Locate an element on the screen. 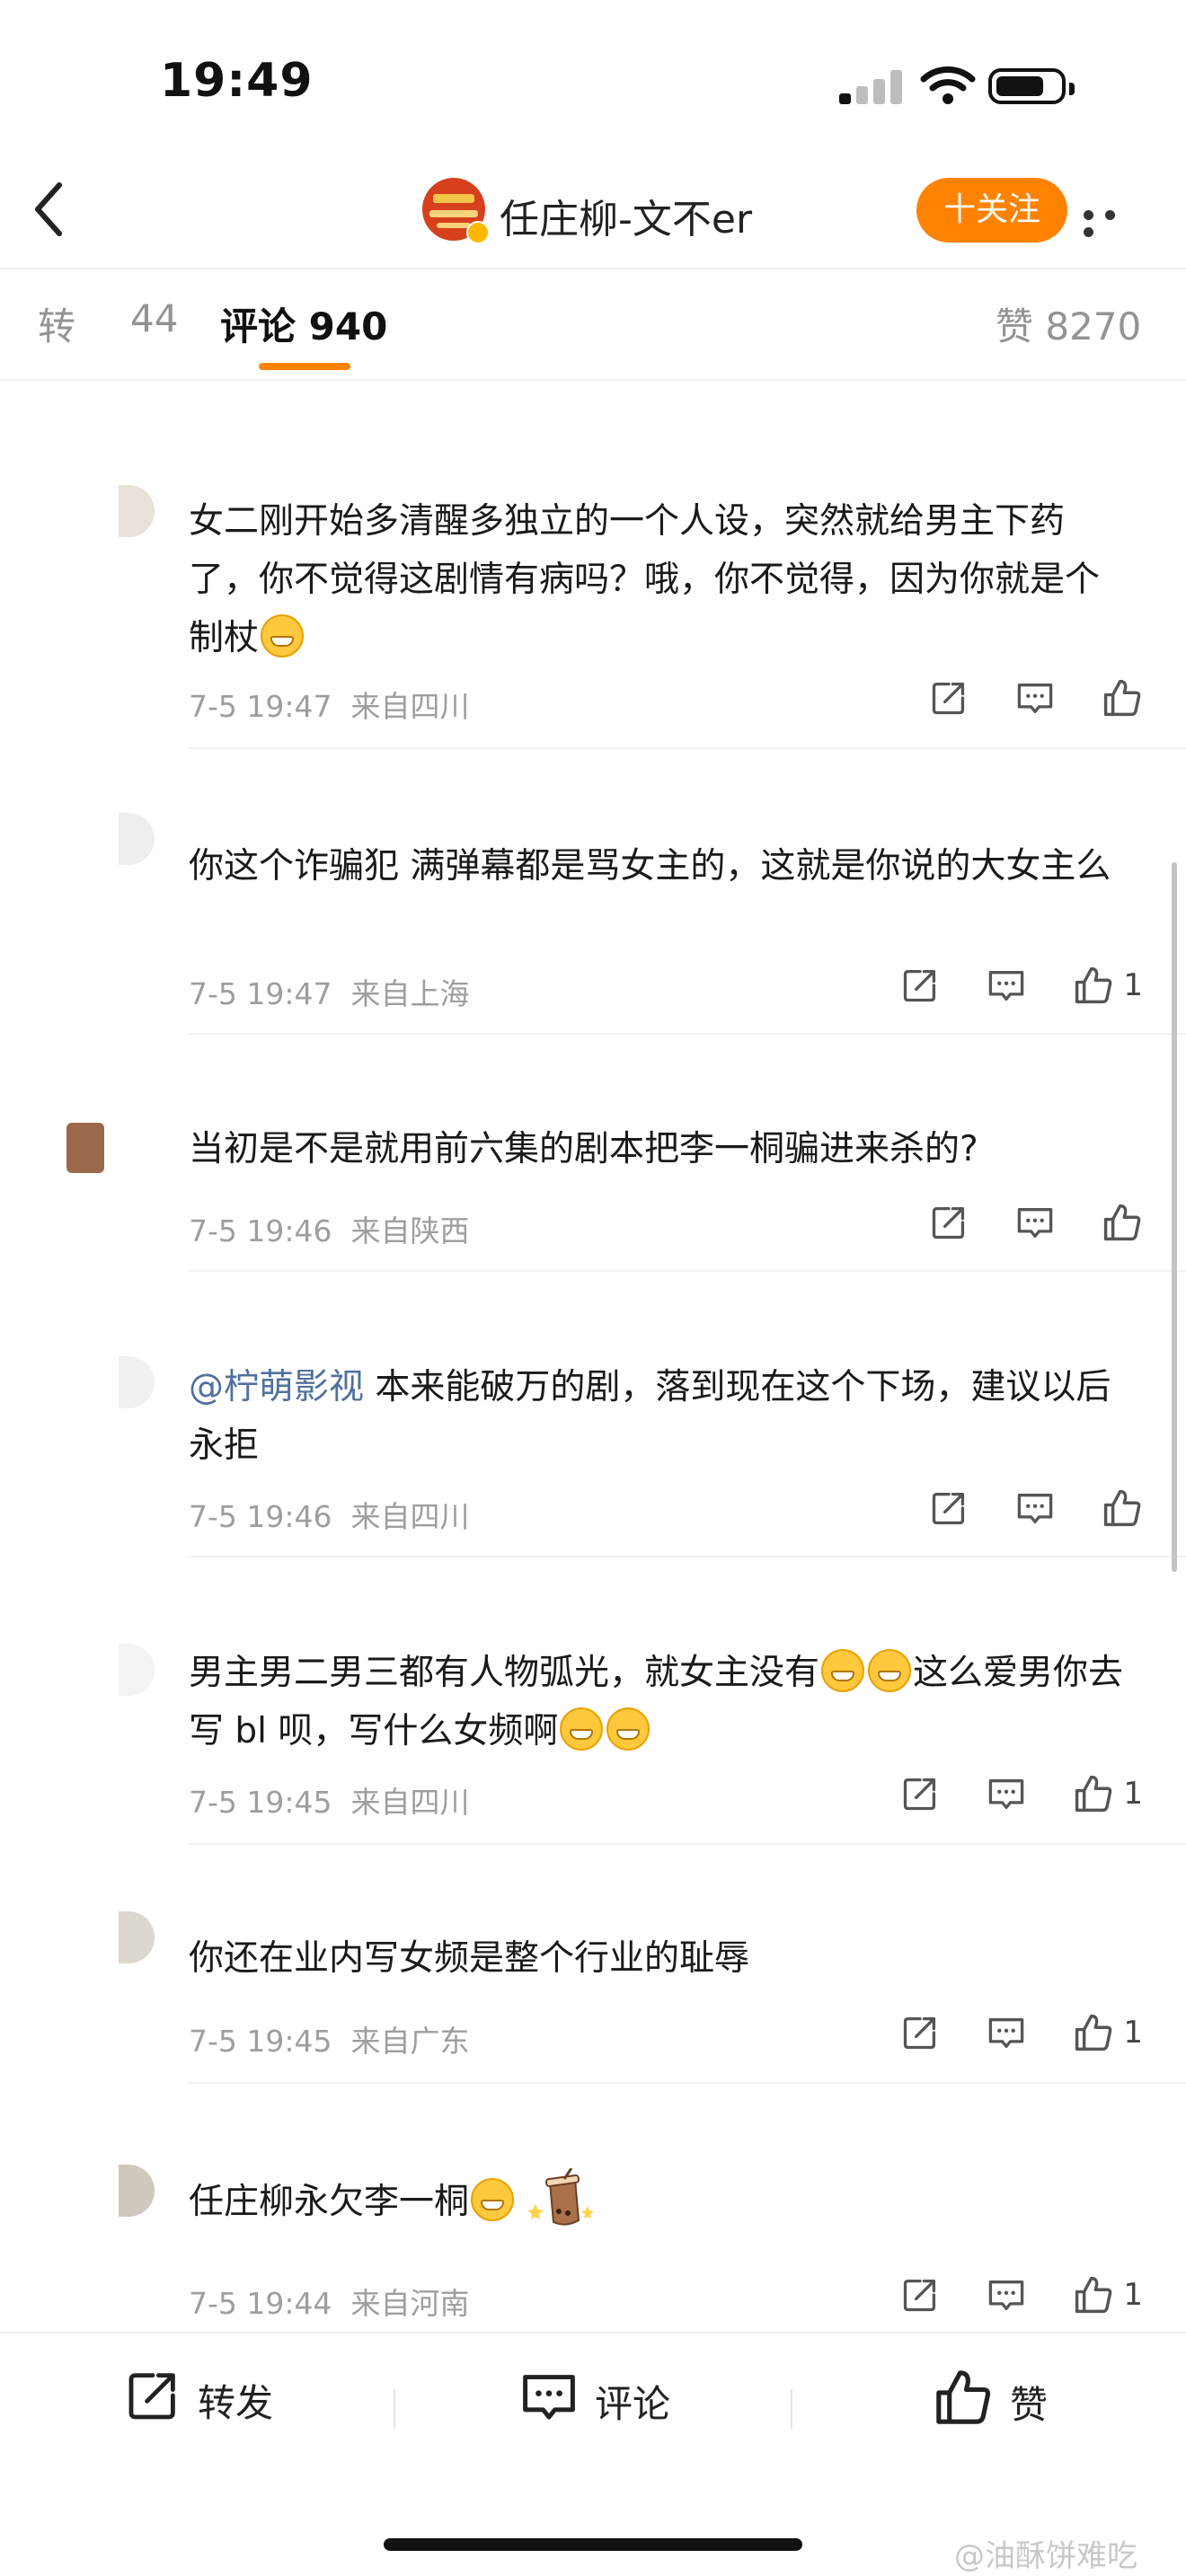 The image size is (1186, 2576). follow-button: 十关注 is located at coordinates (991, 210).